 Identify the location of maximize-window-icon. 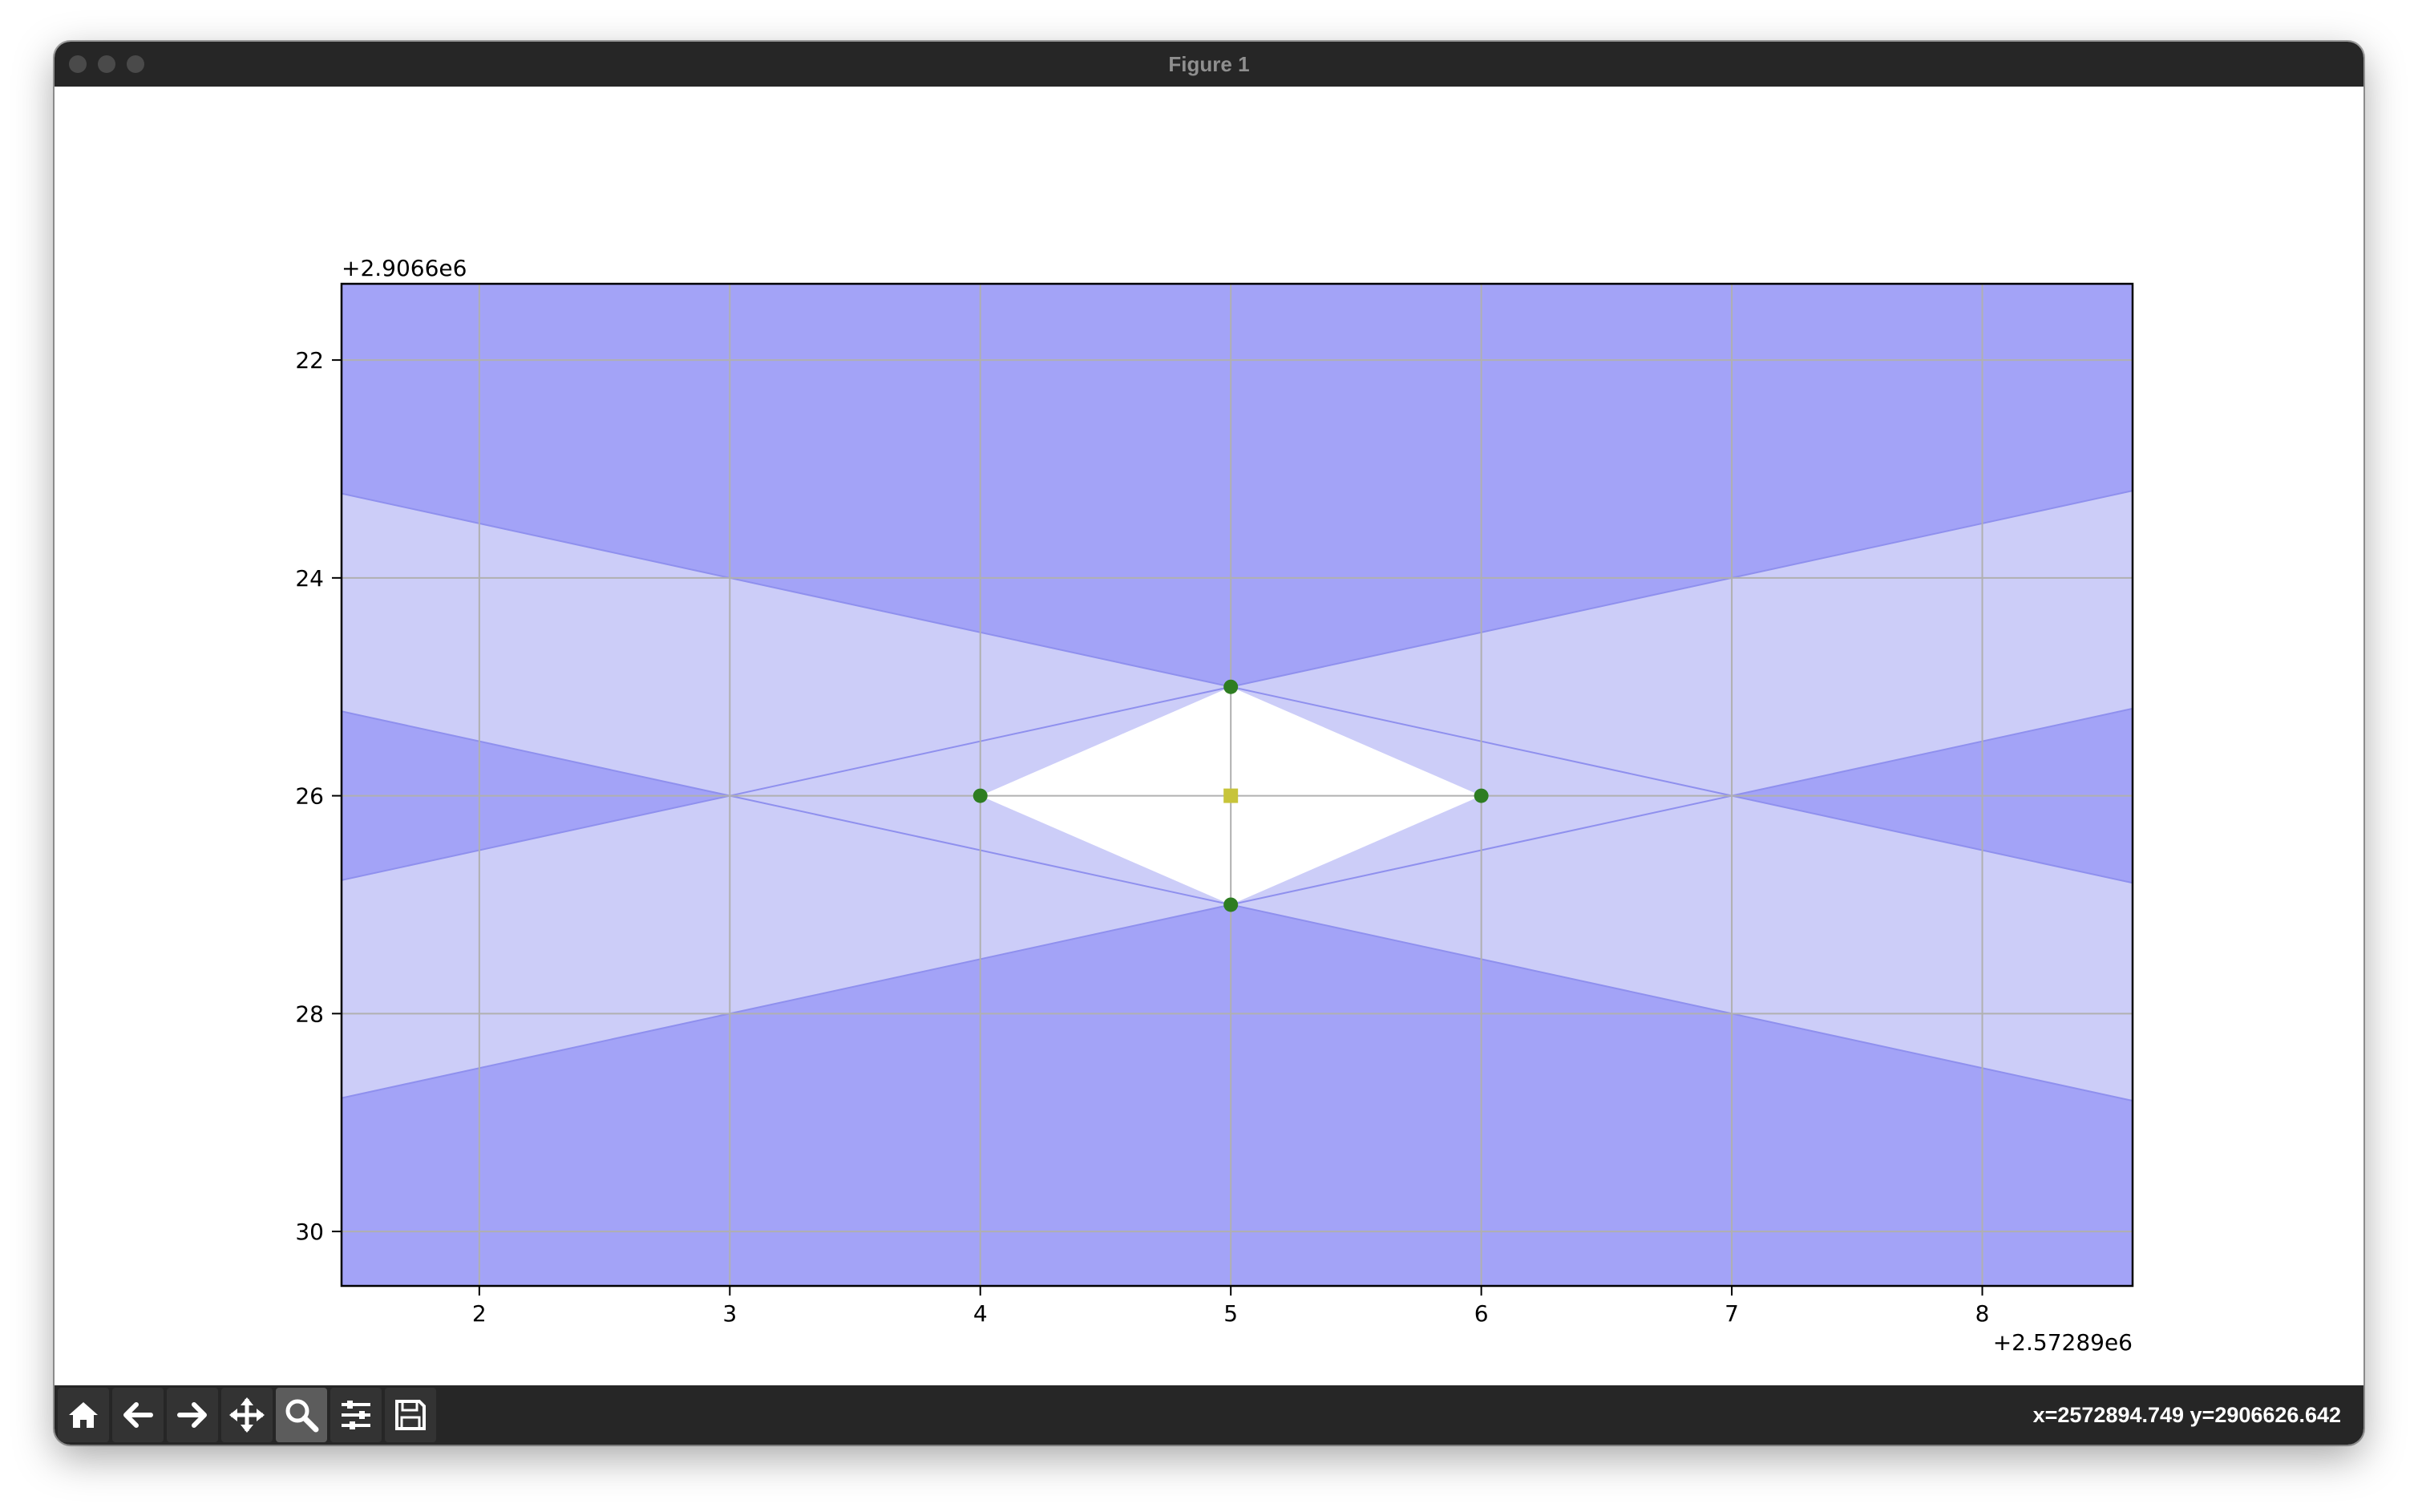
(135, 64).